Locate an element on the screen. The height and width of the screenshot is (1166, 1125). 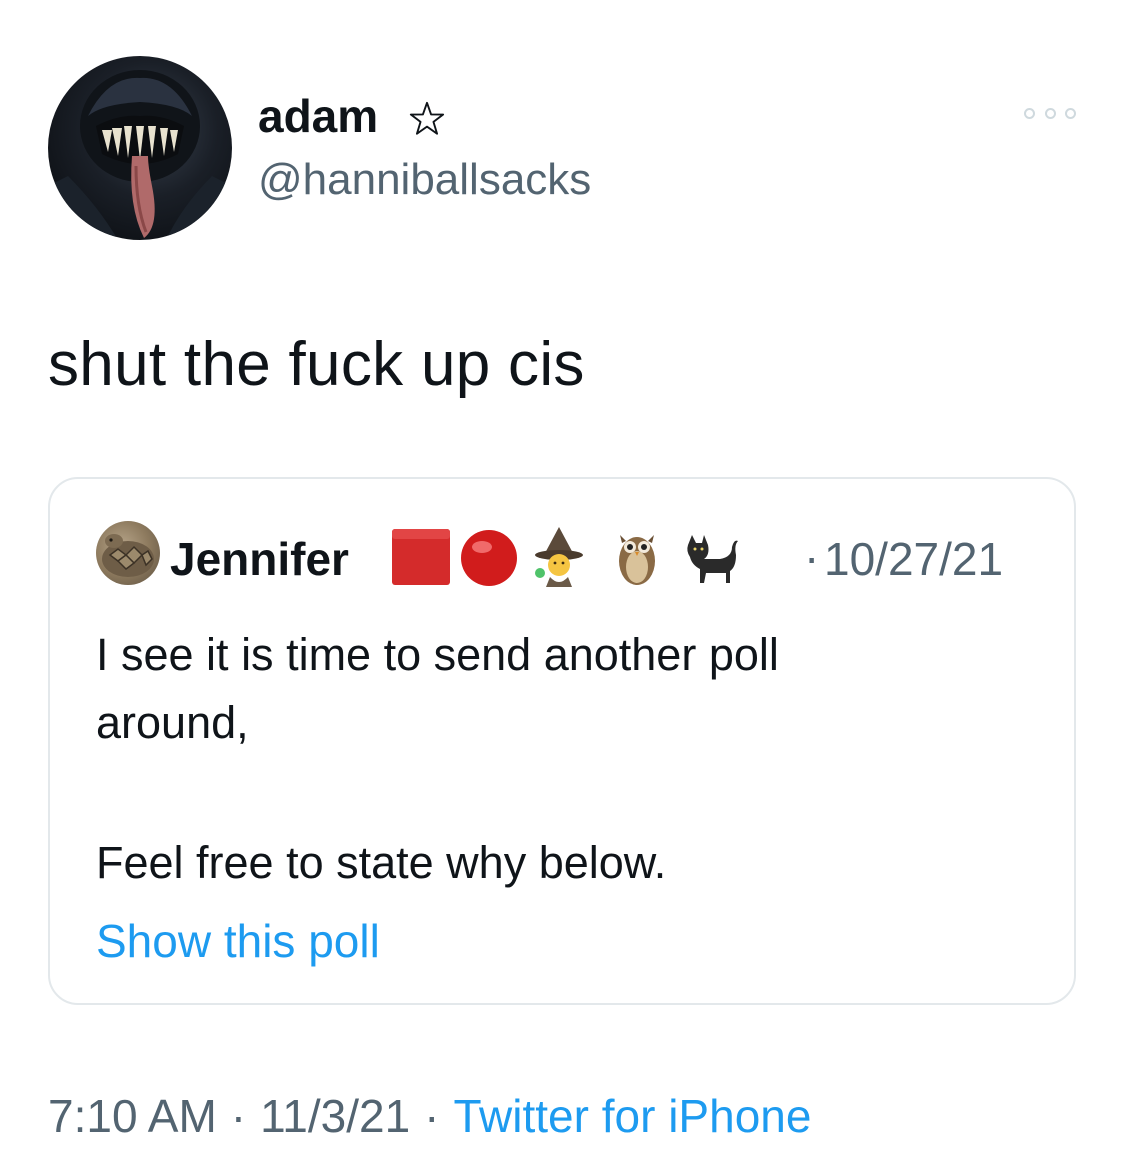
tweet-text: shut the fuck up cis is located at coordinates (316, 364).